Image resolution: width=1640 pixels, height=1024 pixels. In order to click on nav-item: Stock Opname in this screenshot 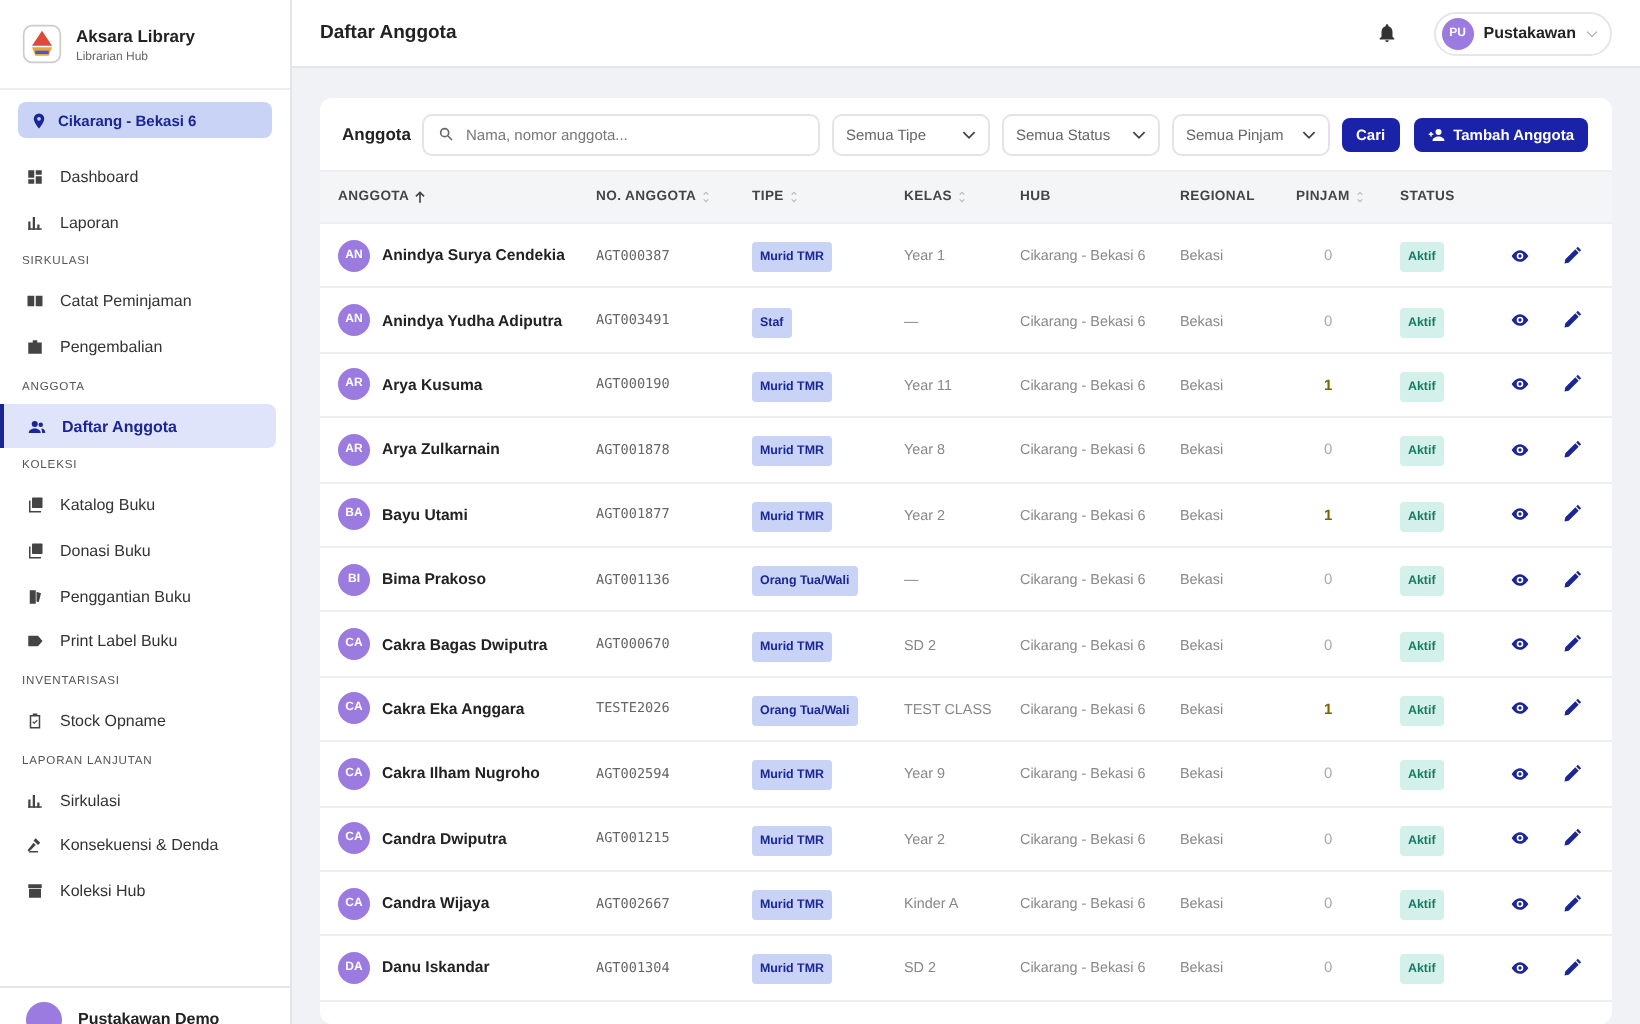, I will do `click(138, 721)`.